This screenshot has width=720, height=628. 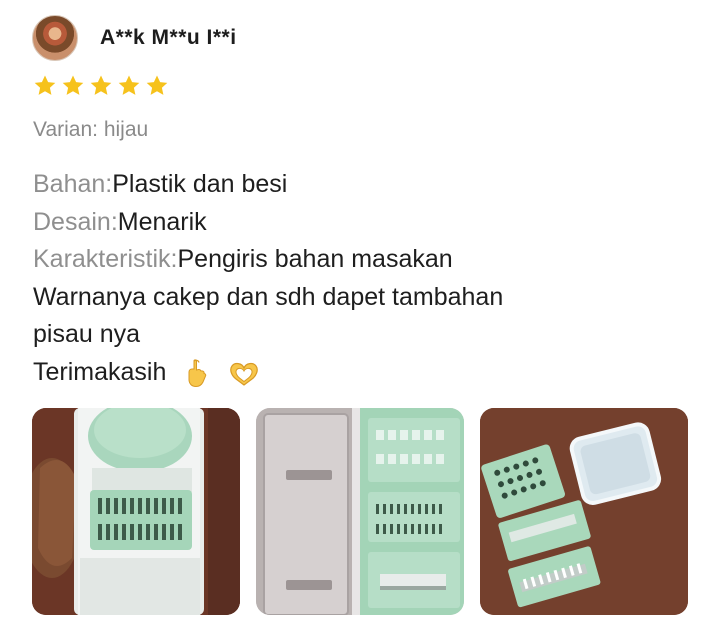 What do you see at coordinates (87, 334) in the screenshot?
I see `comment-line: pisau nya` at bounding box center [87, 334].